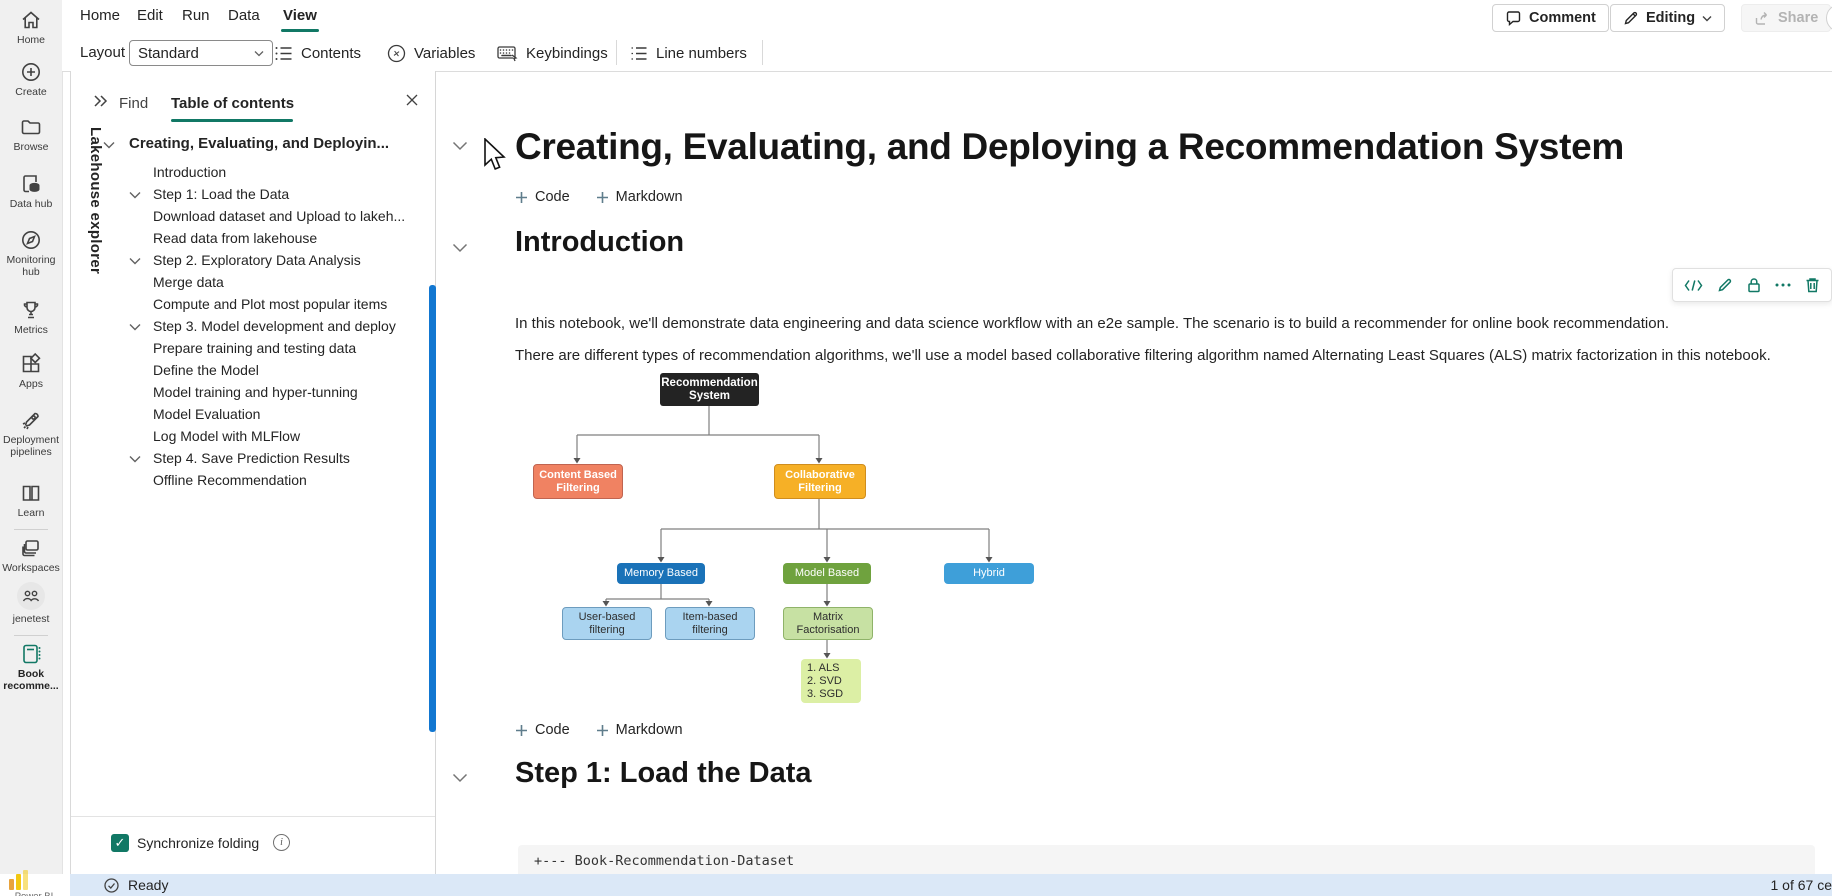  Describe the element at coordinates (31, 253) in the screenshot. I see `sidebar-item-monitoring-hub: Monitoring hub` at that location.